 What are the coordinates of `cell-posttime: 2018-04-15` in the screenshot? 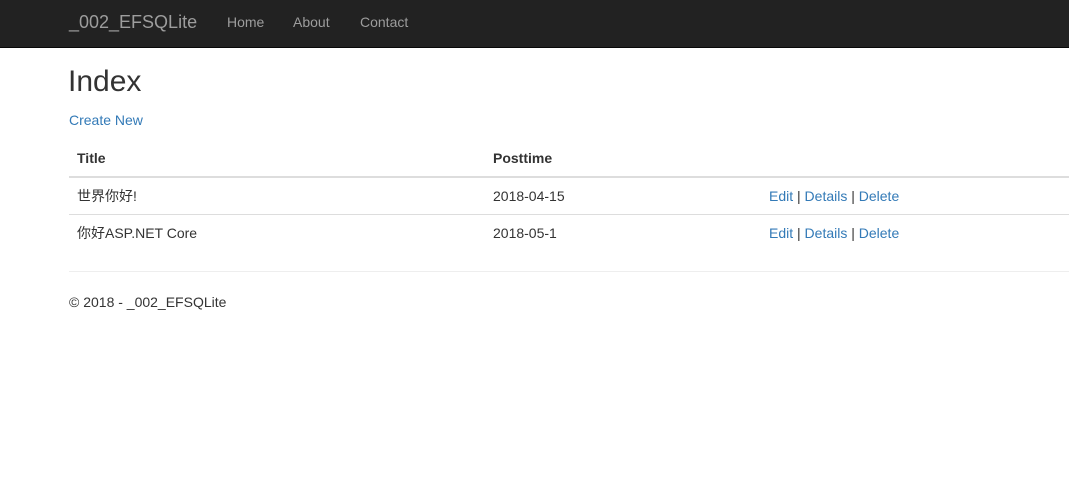 It's located at (529, 196).